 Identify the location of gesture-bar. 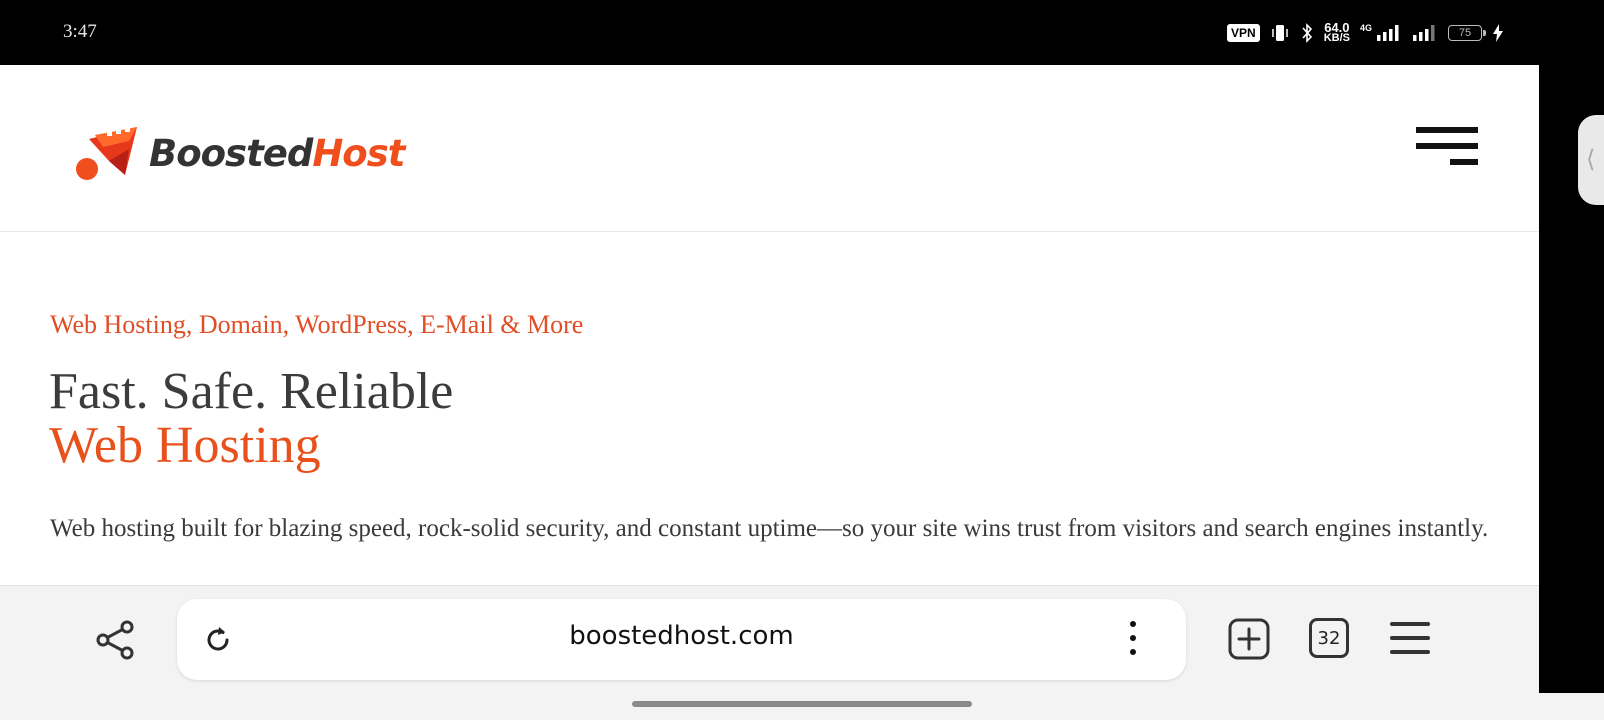
(802, 704).